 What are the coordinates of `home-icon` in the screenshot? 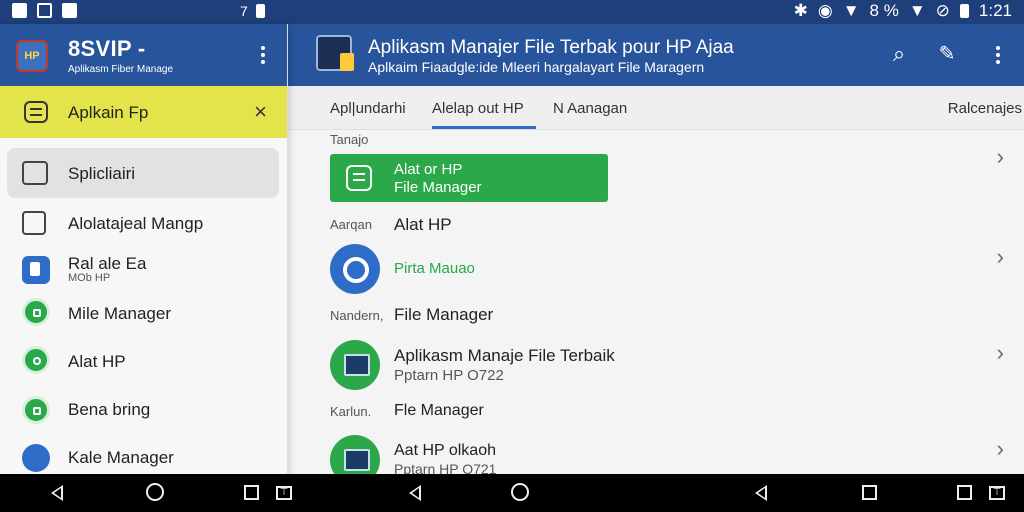 It's located at (520, 492).